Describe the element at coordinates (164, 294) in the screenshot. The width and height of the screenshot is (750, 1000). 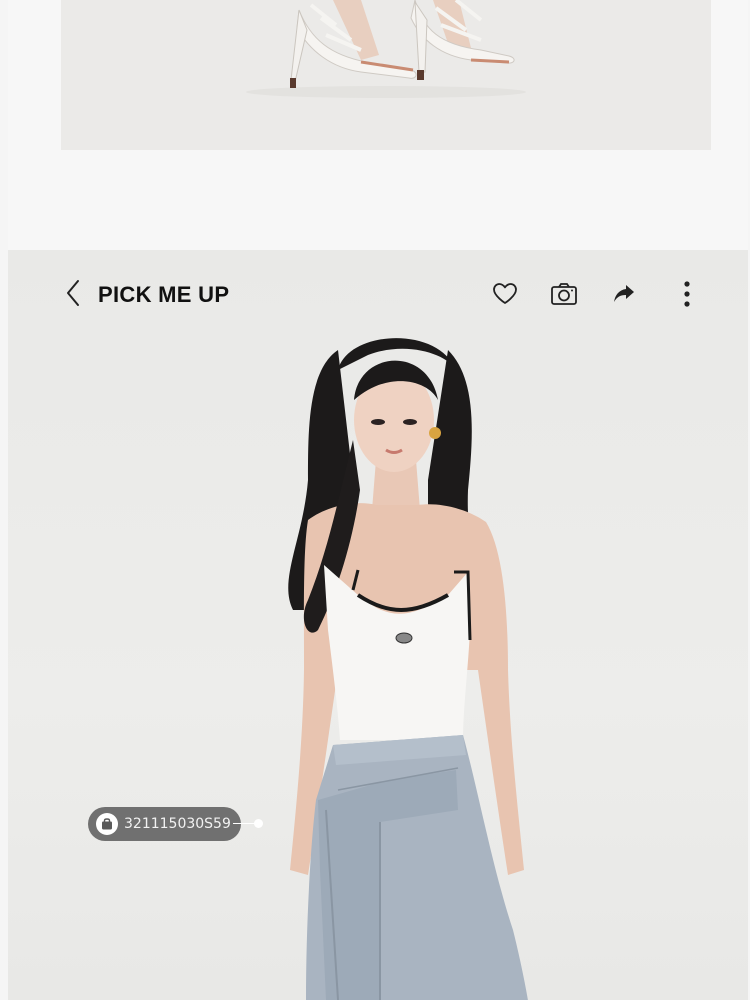
I see `page-title: PICK ME UP` at that location.